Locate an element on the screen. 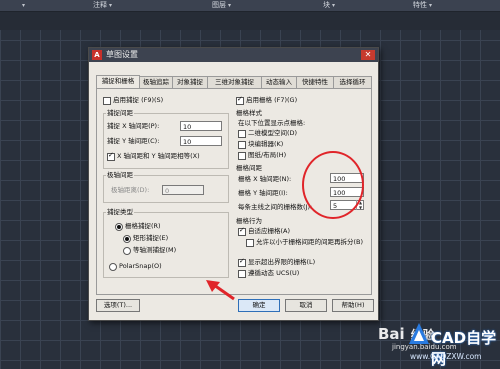 Image resolution: width=500 pixels, height=369 pixels. snap-on-checkbox is located at coordinates (107, 101).